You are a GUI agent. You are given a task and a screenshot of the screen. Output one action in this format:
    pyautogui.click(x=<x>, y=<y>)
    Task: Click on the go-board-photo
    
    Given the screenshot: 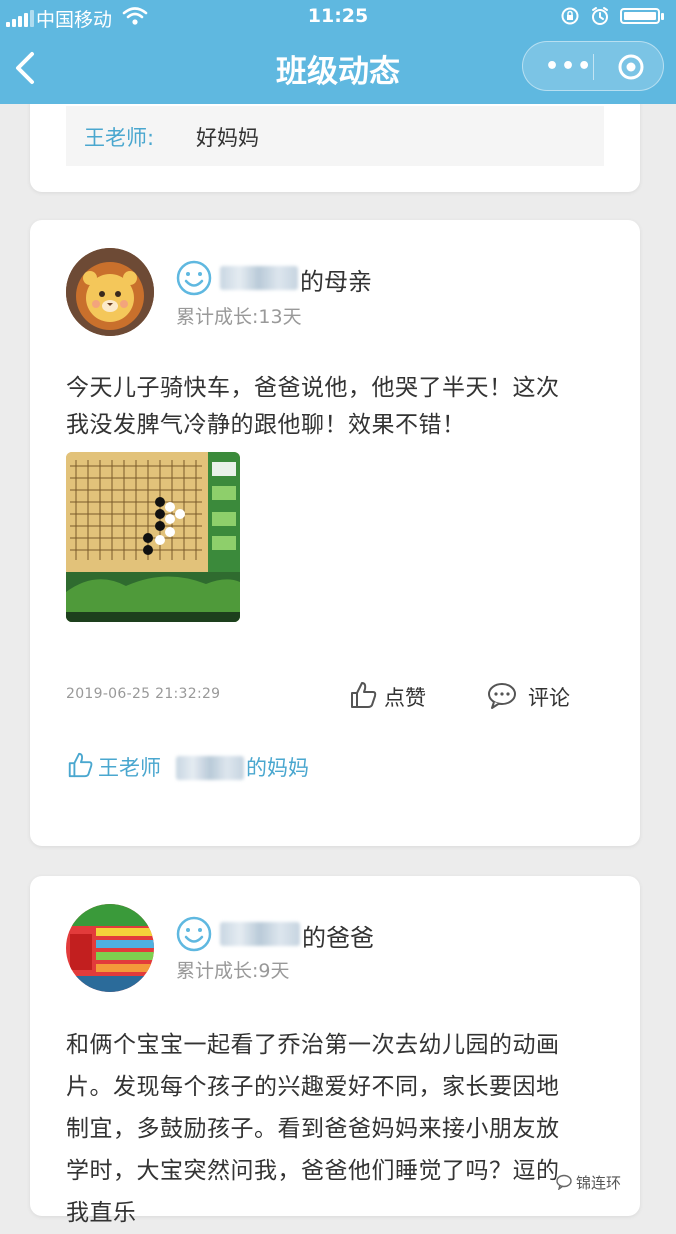 What is the action you would take?
    pyautogui.click(x=153, y=537)
    